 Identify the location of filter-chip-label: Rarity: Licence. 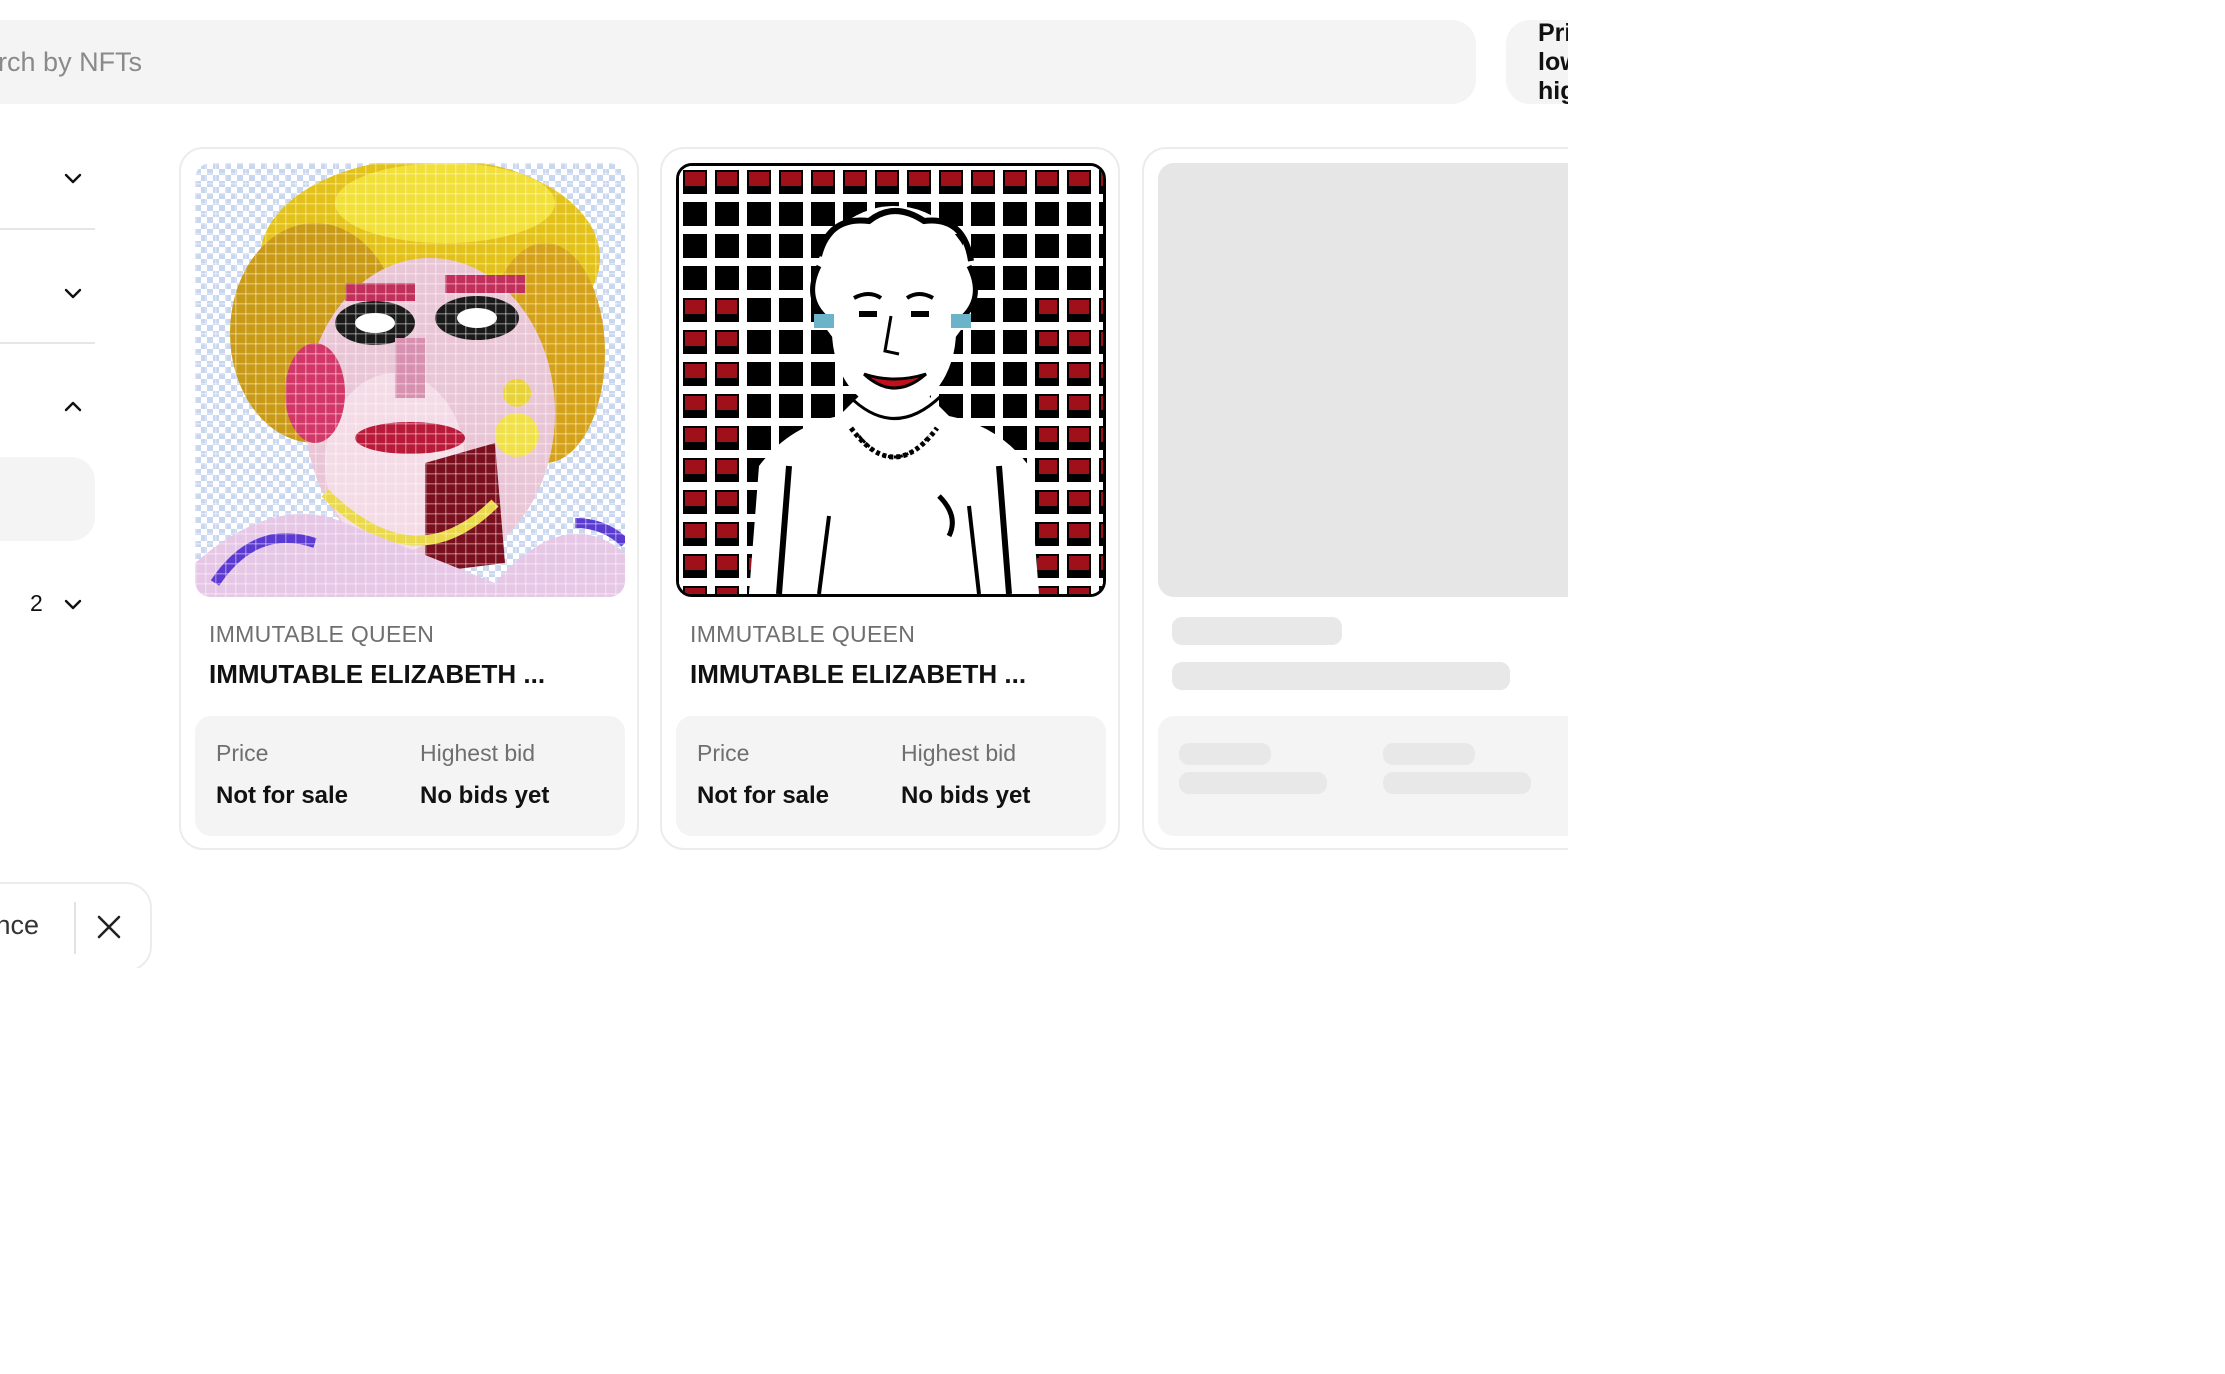
(19, 925).